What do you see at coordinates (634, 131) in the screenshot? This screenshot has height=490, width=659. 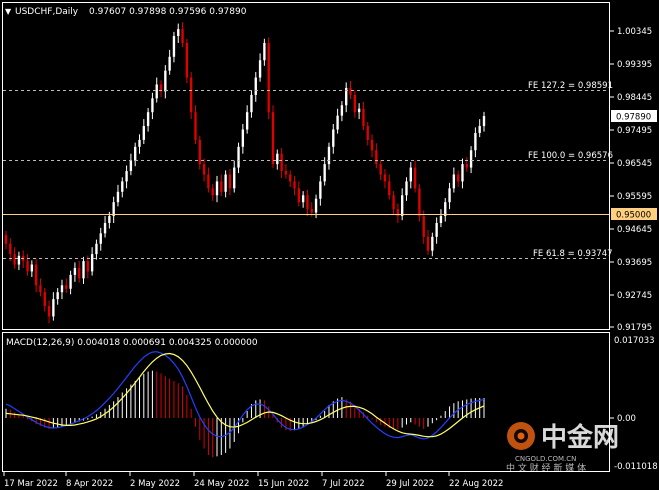 I see `price-tick: 0.97495` at bounding box center [634, 131].